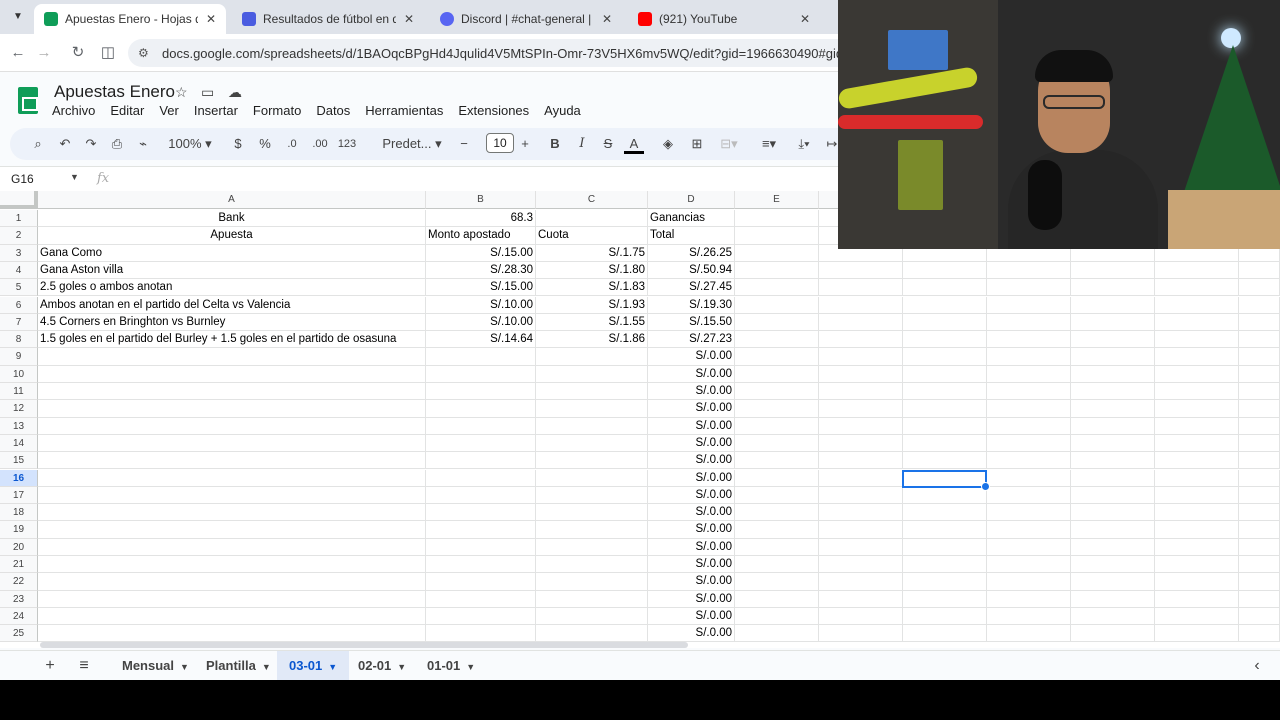 The height and width of the screenshot is (720, 1280). What do you see at coordinates (382, 666) in the screenshot?
I see `sheet-tab-02-01: 02-01 ▼` at bounding box center [382, 666].